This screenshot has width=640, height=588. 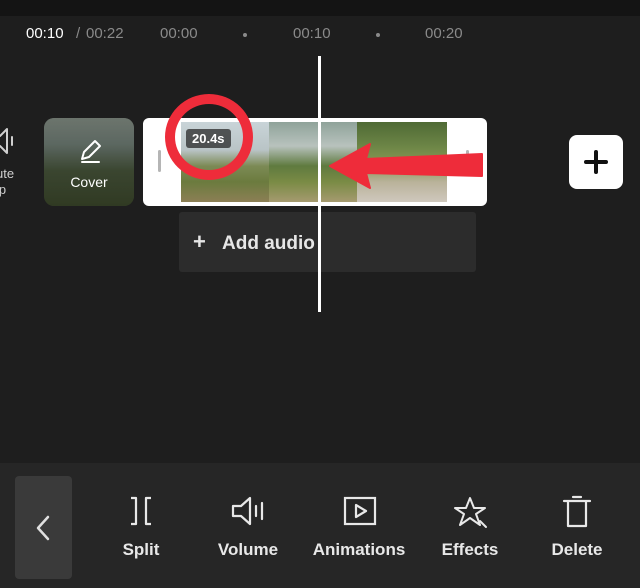 I want to click on animations-button: Animations, so click(x=359, y=525).